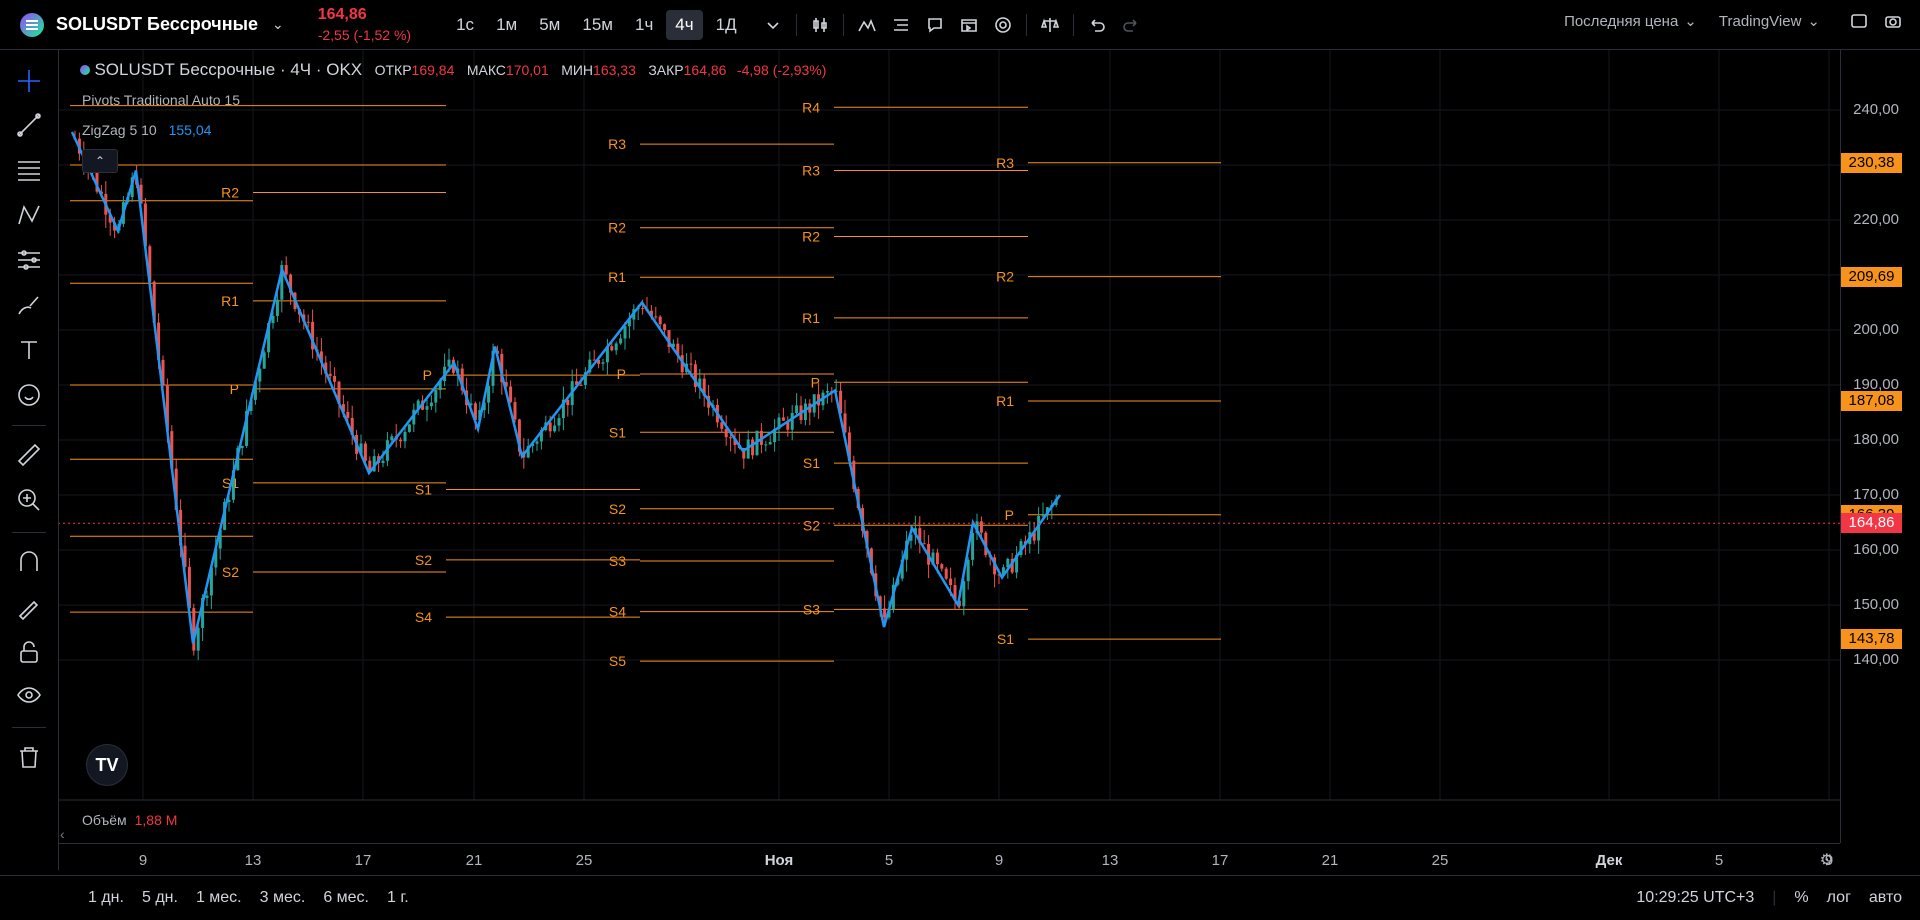 The height and width of the screenshot is (920, 1920). Describe the element at coordinates (465, 25) in the screenshot. I see `timeframe-1s: 1с` at that location.